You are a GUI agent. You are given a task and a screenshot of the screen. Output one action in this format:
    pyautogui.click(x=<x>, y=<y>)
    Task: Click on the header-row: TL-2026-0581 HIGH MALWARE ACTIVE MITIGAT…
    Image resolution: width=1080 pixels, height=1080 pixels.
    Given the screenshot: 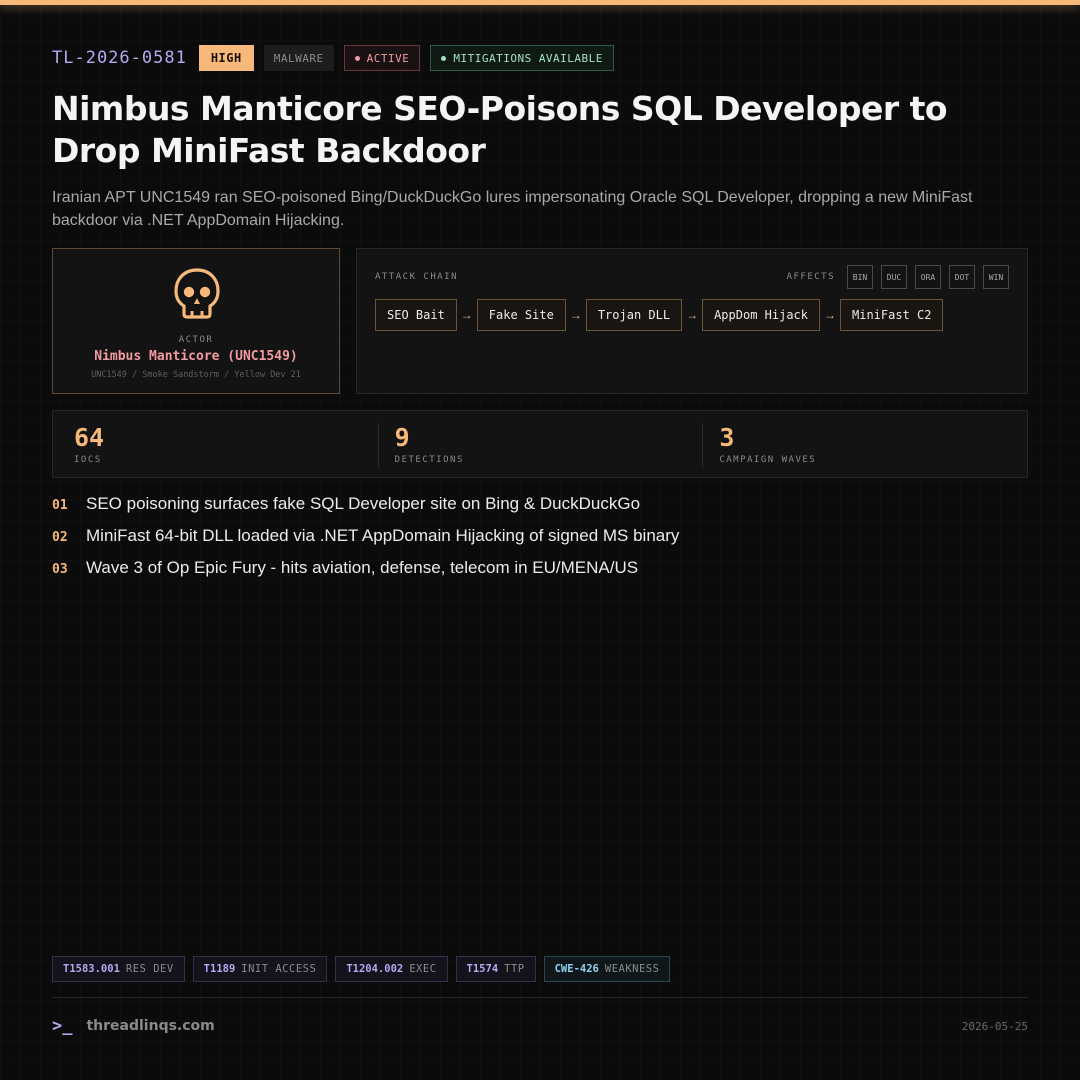 What is the action you would take?
    pyautogui.click(x=333, y=58)
    